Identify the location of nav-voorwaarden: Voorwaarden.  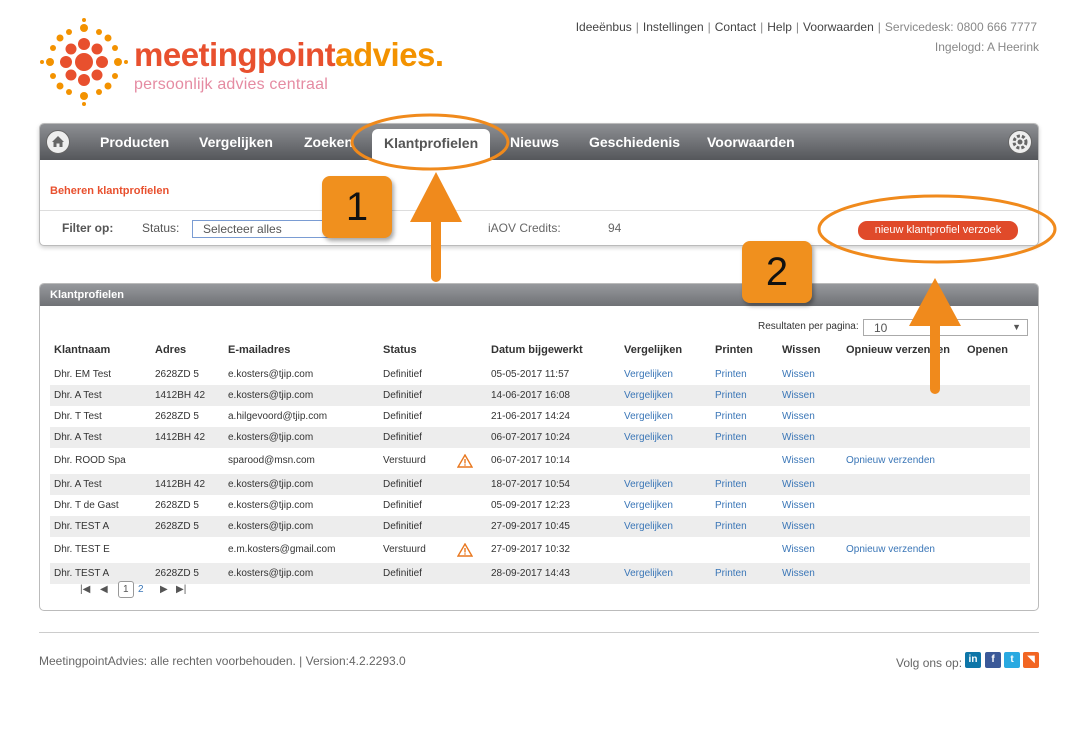
(751, 142).